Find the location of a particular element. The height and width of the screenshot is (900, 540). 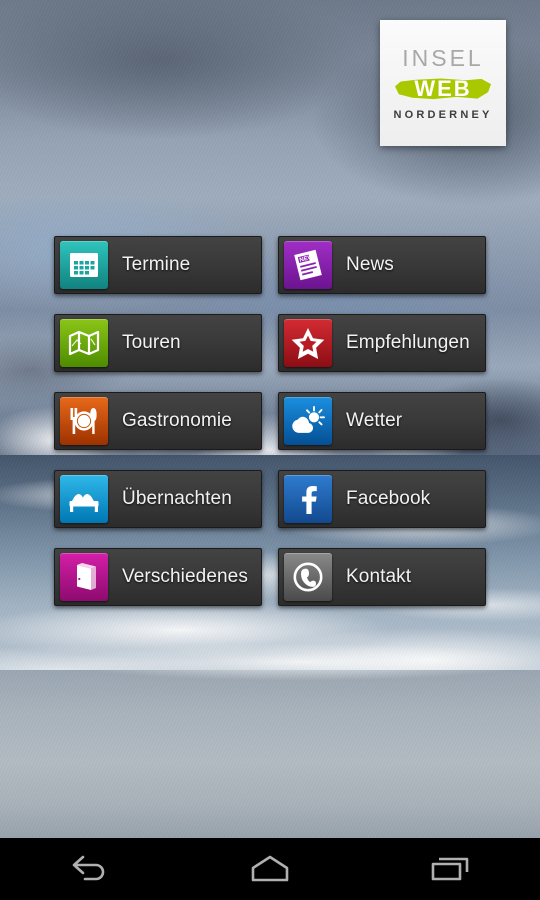

tile-label: Facebook is located at coordinates (388, 498).